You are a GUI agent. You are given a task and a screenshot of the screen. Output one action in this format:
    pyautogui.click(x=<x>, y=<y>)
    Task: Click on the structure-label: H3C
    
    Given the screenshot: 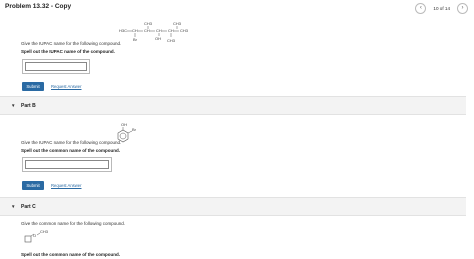 What is the action you would take?
    pyautogui.click(x=123, y=30)
    